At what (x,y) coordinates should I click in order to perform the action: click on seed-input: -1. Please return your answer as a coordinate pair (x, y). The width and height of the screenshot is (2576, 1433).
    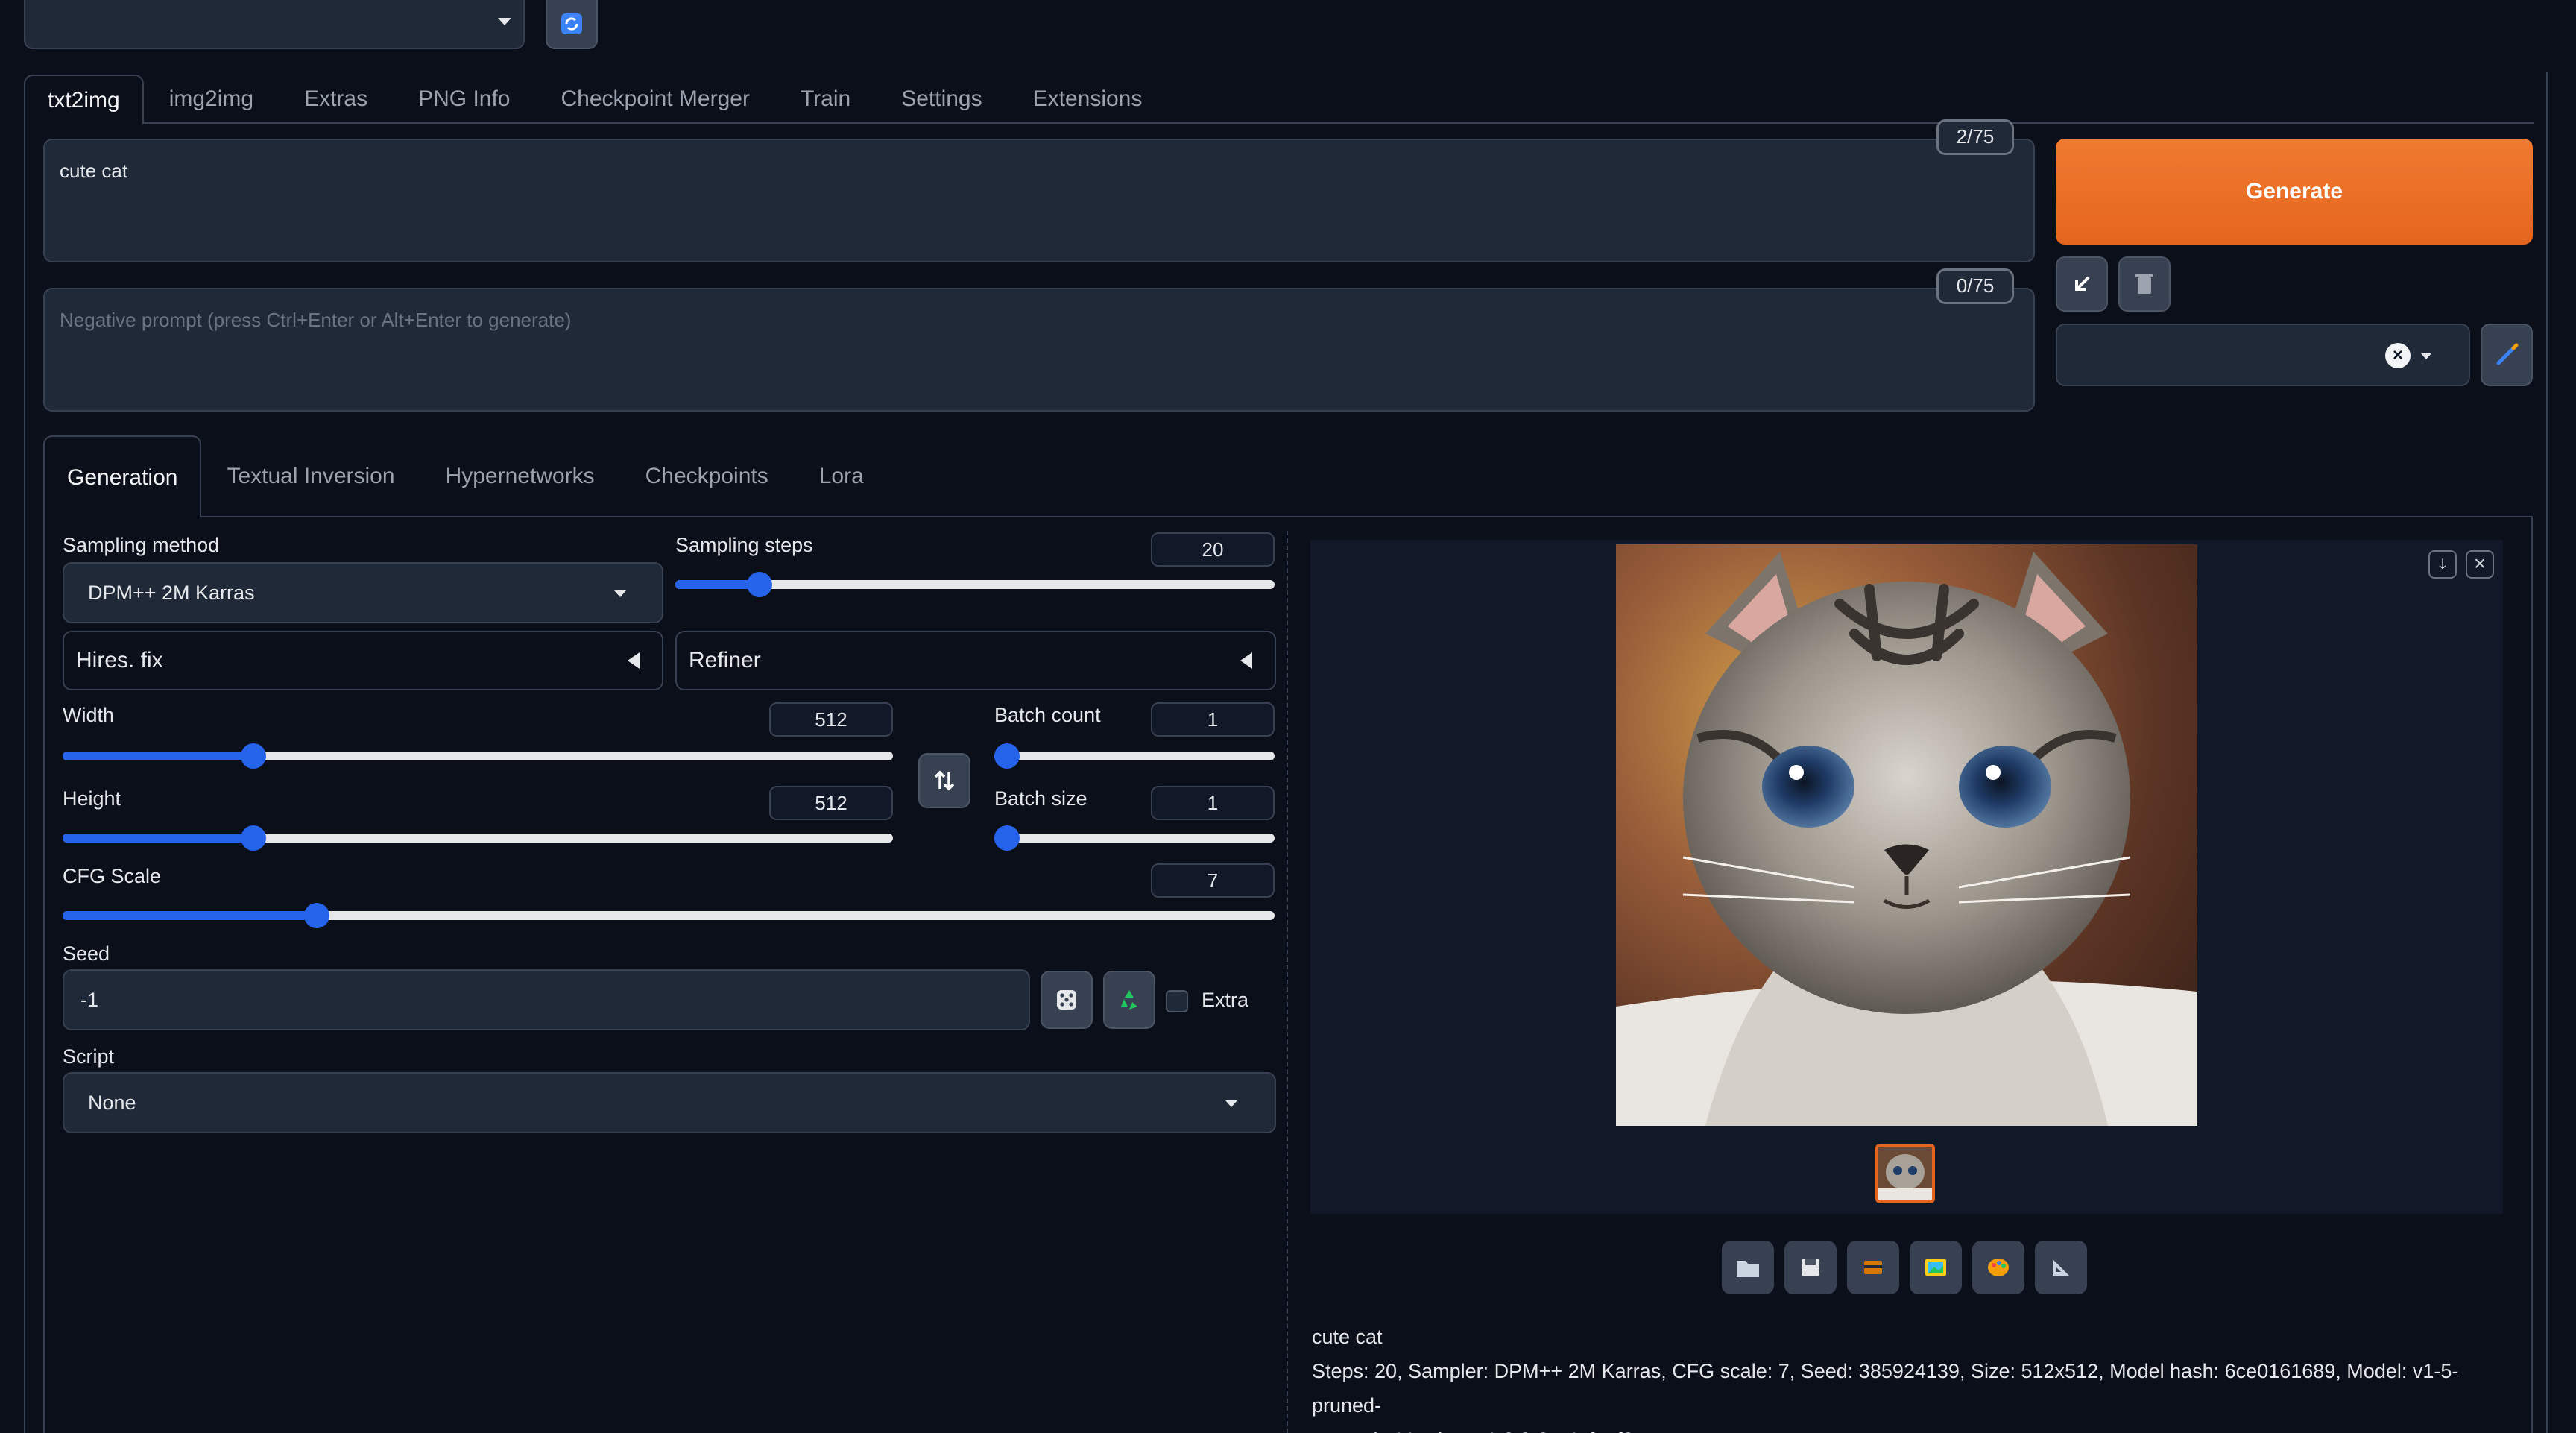
    Looking at the image, I should click on (546, 999).